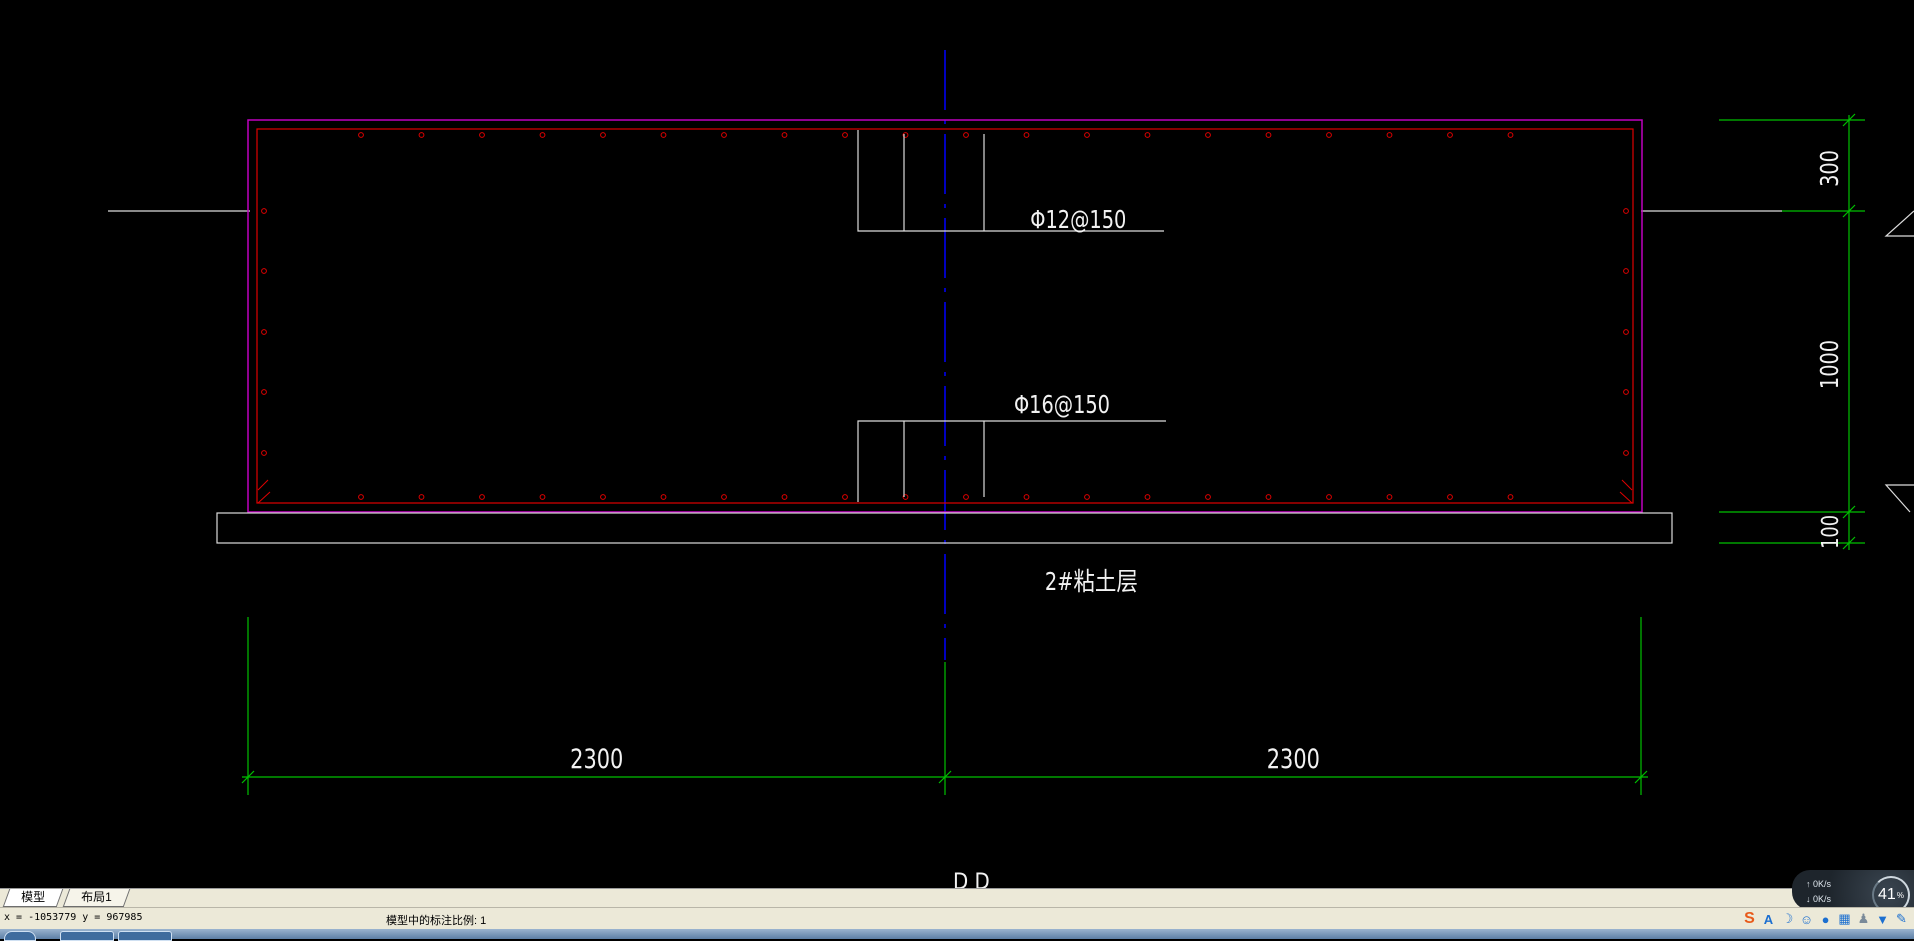 The height and width of the screenshot is (941, 1914). Describe the element at coordinates (1768, 919) in the screenshot. I see `ime-a-icon: A` at that location.